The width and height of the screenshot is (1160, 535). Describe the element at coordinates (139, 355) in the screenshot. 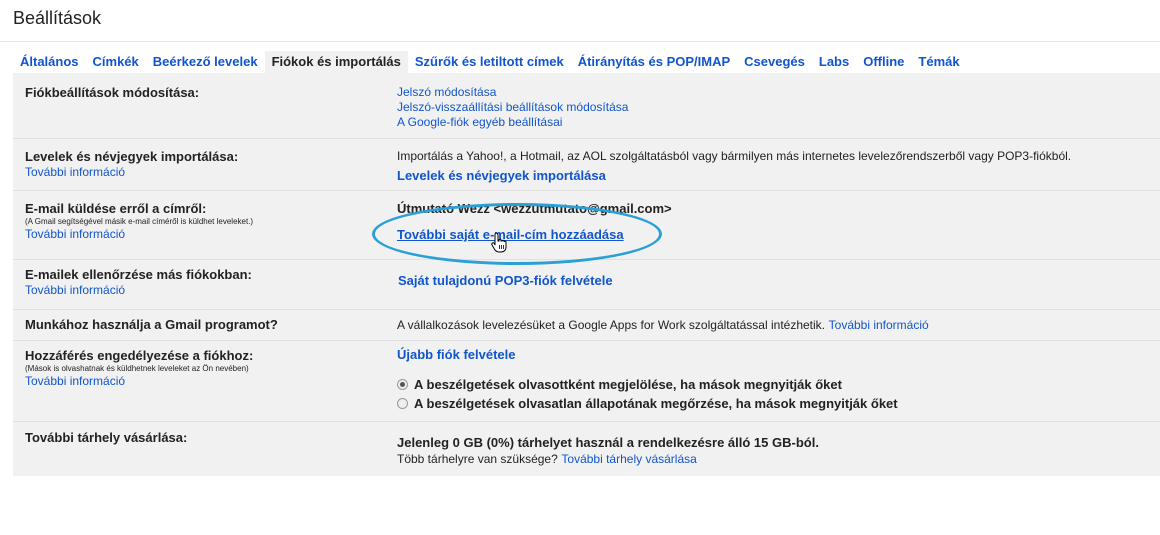

I see `row-label: Hozzáférés engedélyezése a fiókhoz:` at that location.